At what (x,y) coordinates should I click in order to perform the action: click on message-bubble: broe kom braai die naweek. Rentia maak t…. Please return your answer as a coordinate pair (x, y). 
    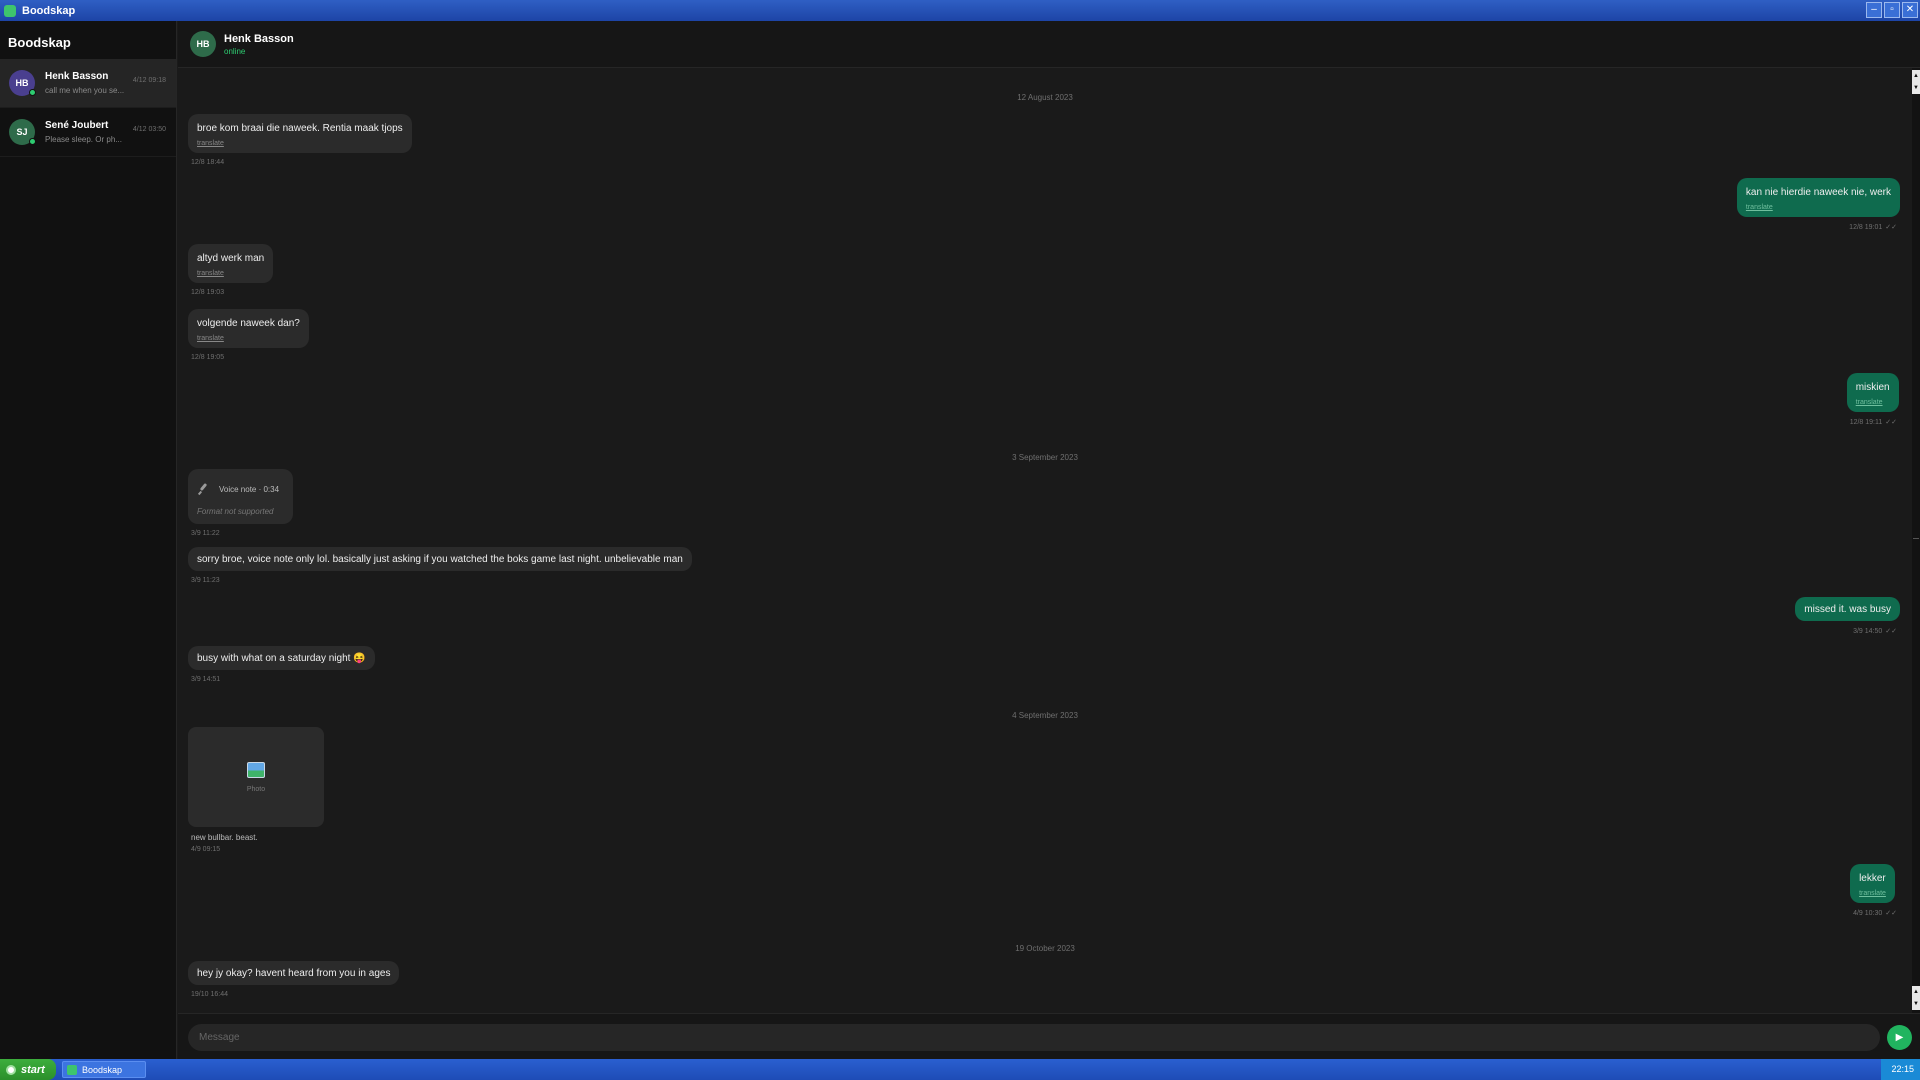
    Looking at the image, I should click on (300, 133).